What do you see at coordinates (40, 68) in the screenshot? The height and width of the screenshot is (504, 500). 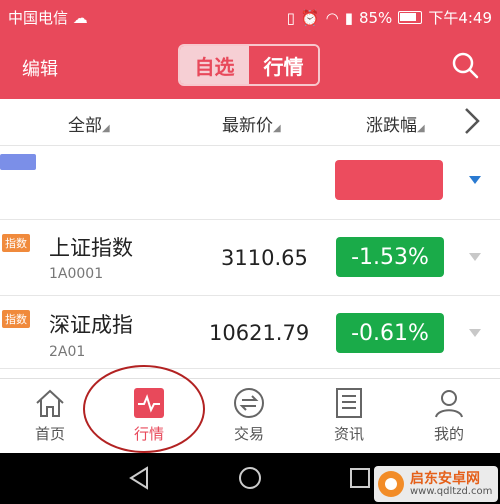 I see `edit-button: 编辑` at bounding box center [40, 68].